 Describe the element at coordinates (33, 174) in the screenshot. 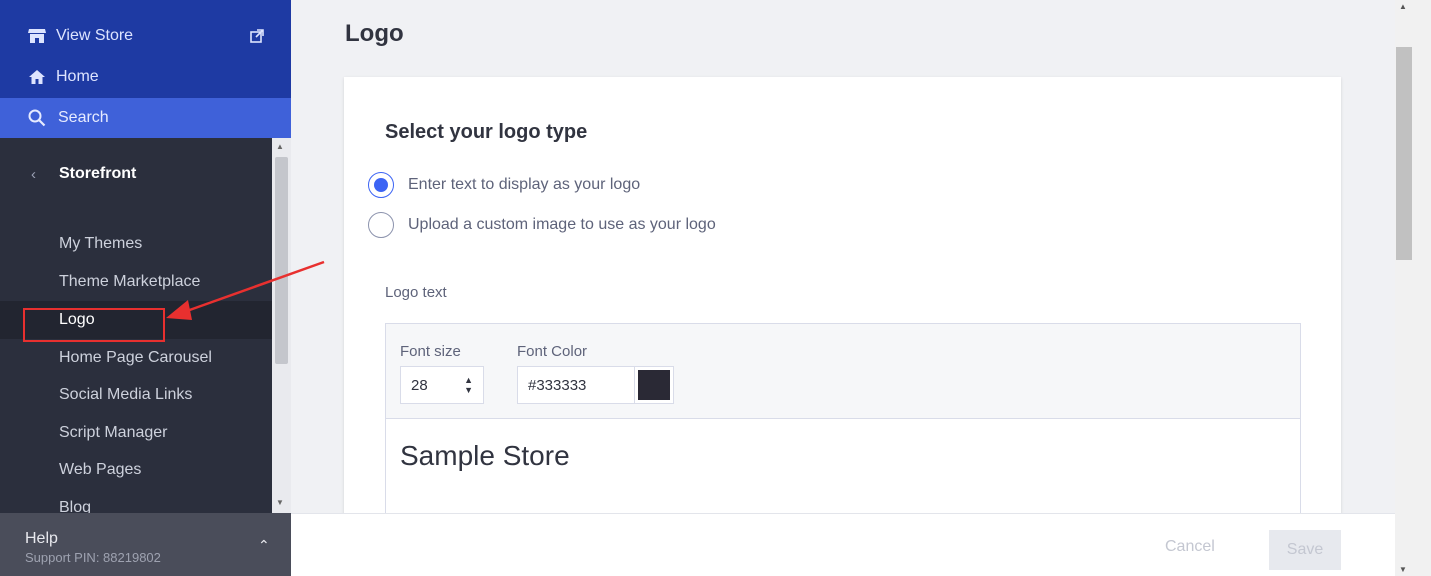

I see `chevron-left-icon: ‹` at that location.